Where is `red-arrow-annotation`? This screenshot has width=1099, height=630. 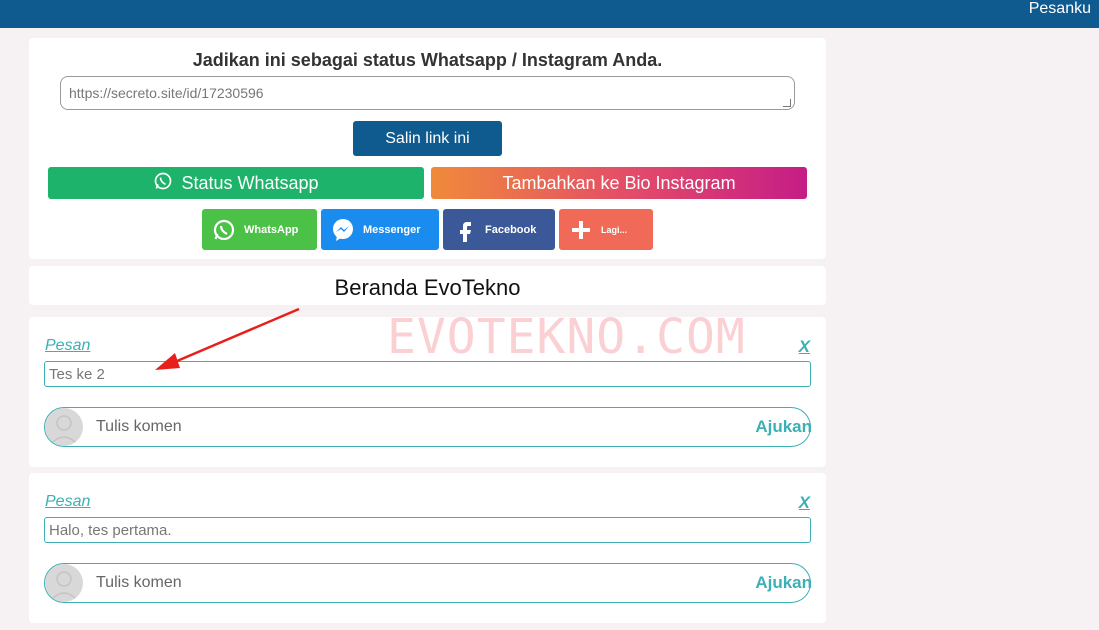
red-arrow-annotation is located at coordinates (227, 338).